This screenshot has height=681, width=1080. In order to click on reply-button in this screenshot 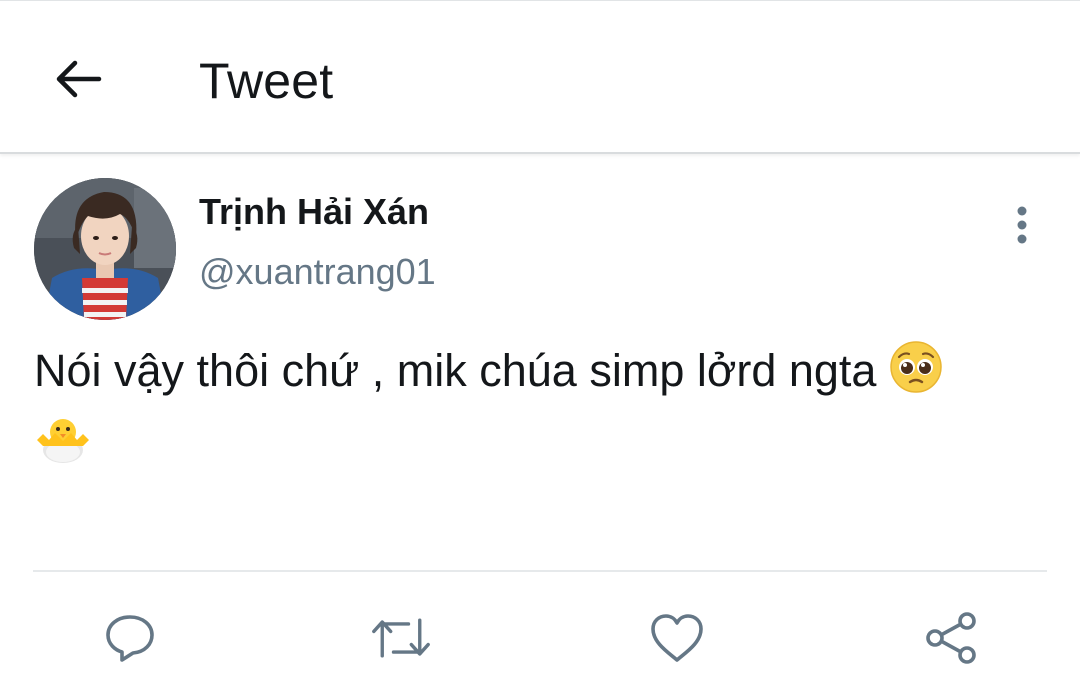, I will do `click(130, 638)`.